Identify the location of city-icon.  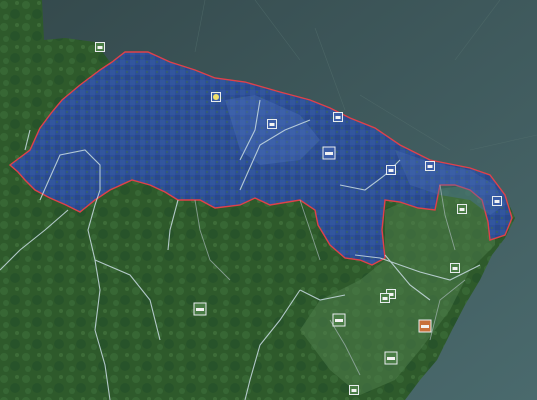
(100, 47).